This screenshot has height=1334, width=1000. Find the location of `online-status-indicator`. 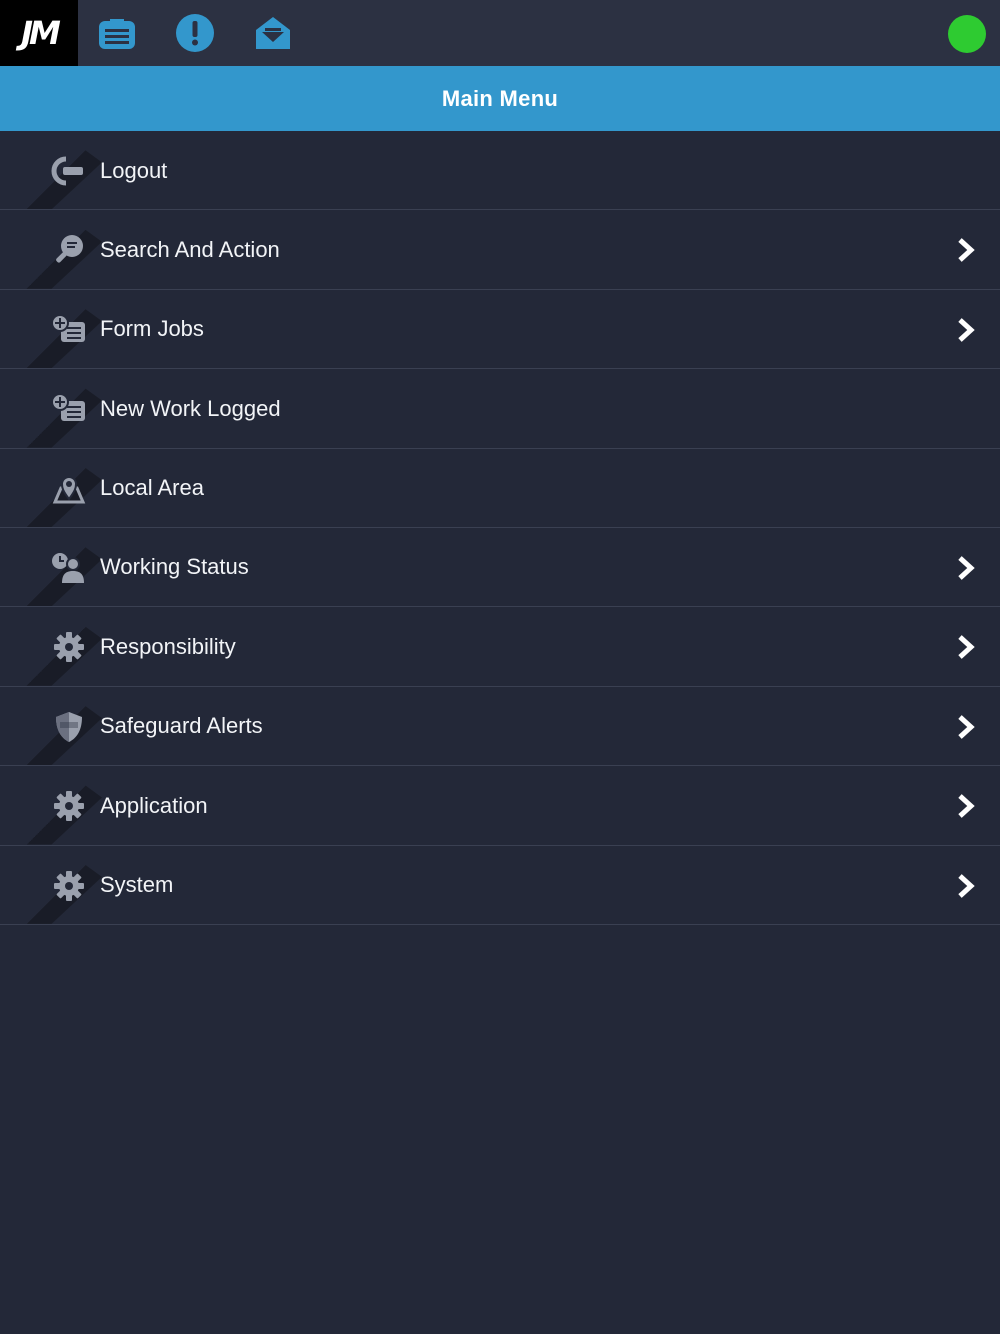

online-status-indicator is located at coordinates (967, 34).